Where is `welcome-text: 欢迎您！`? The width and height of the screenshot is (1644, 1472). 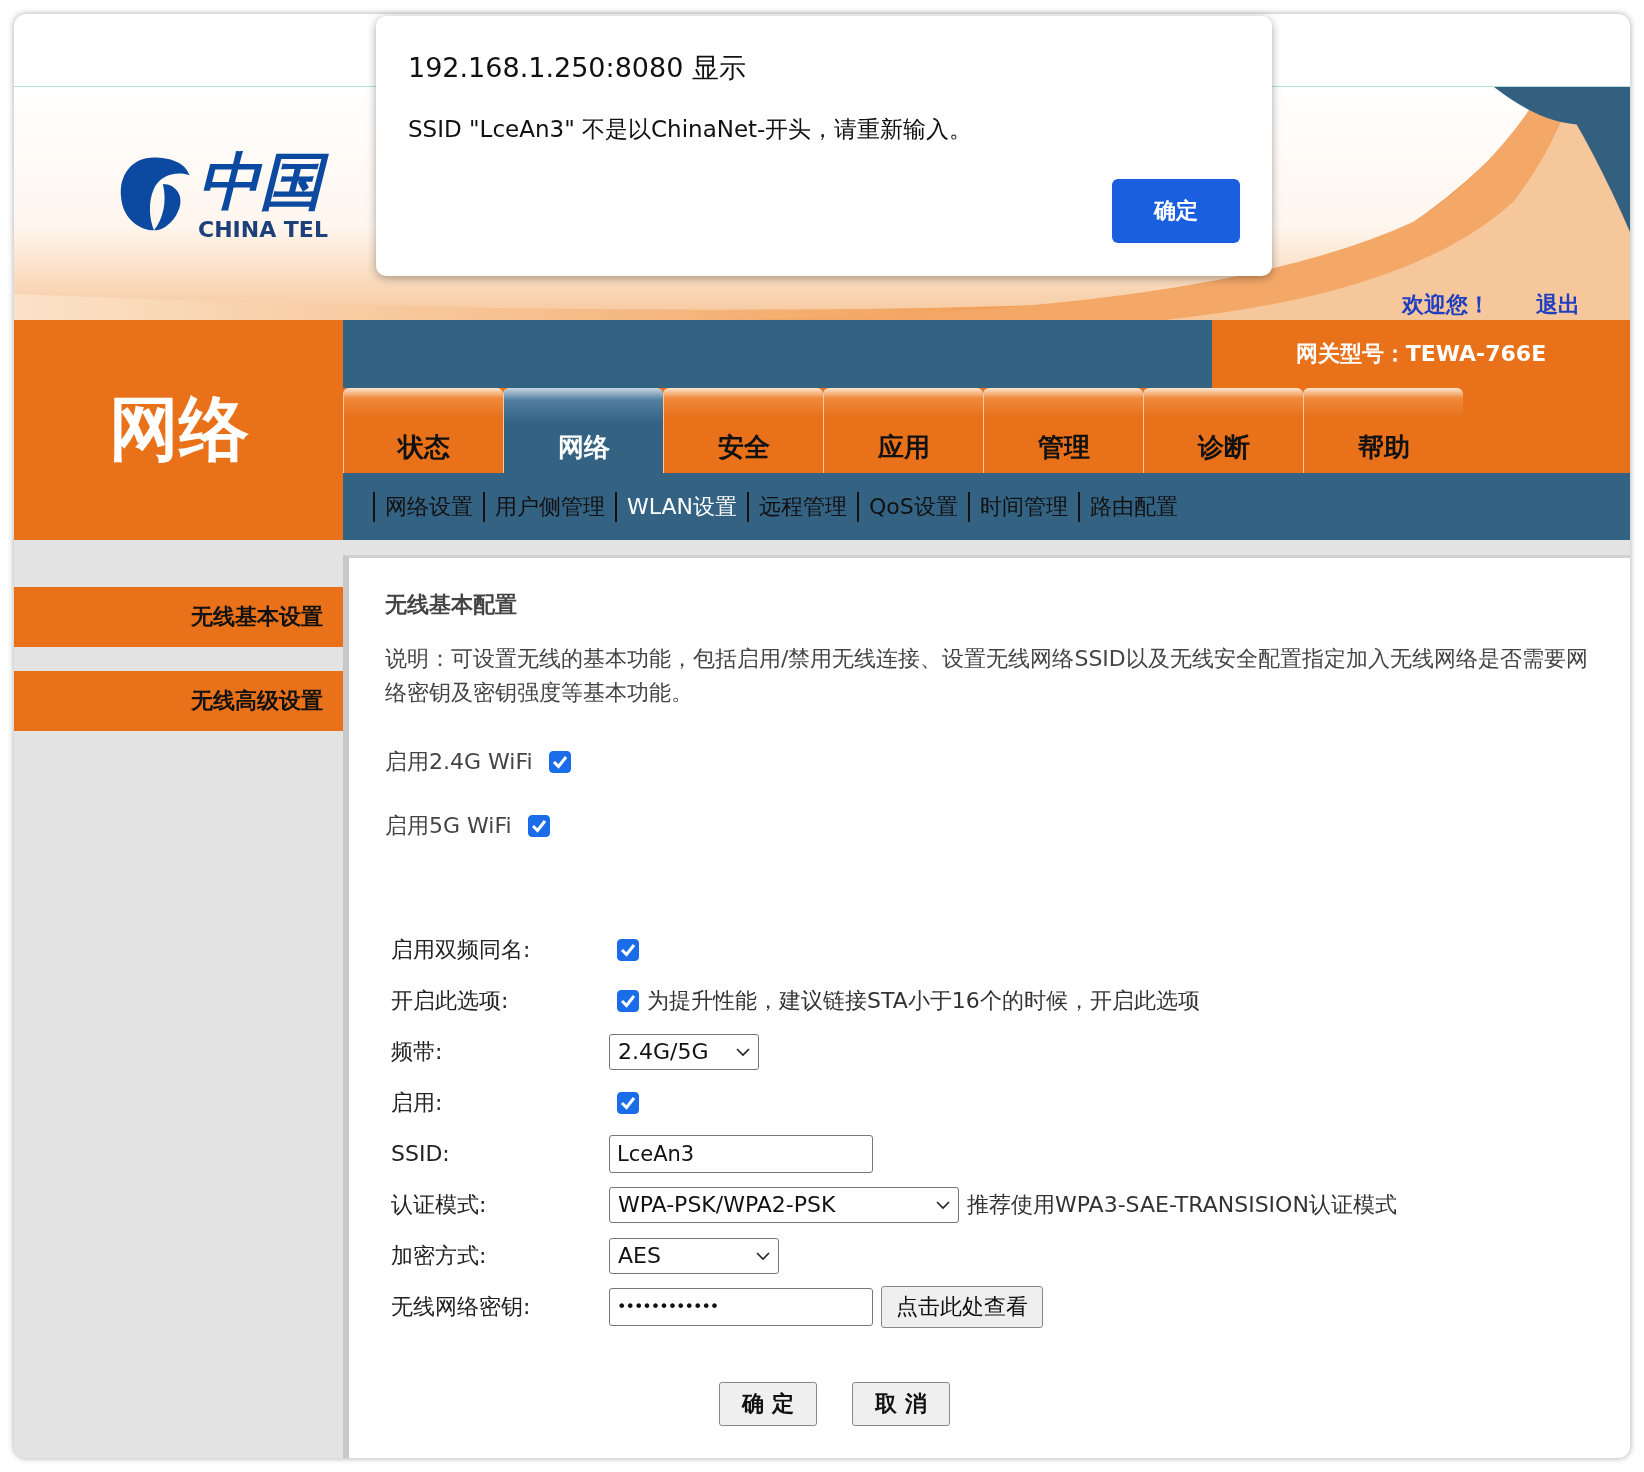
welcome-text: 欢迎您！ is located at coordinates (1446, 305).